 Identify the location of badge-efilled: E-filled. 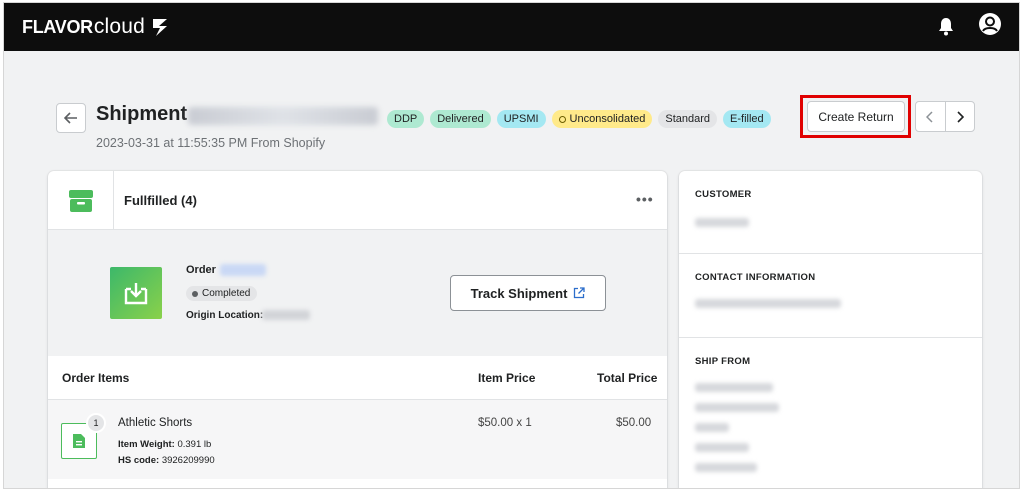
(747, 119).